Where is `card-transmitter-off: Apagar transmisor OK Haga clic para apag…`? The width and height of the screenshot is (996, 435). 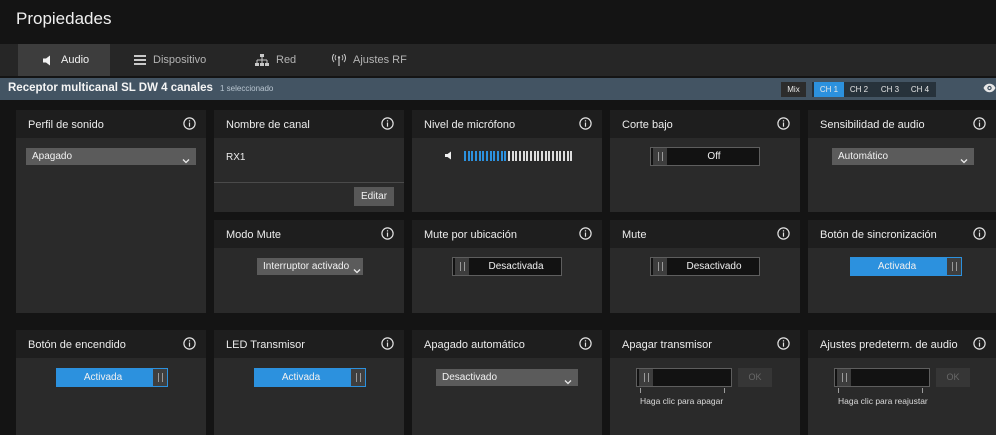
card-transmitter-off: Apagar transmisor OK Haga clic para apag… is located at coordinates (705, 382).